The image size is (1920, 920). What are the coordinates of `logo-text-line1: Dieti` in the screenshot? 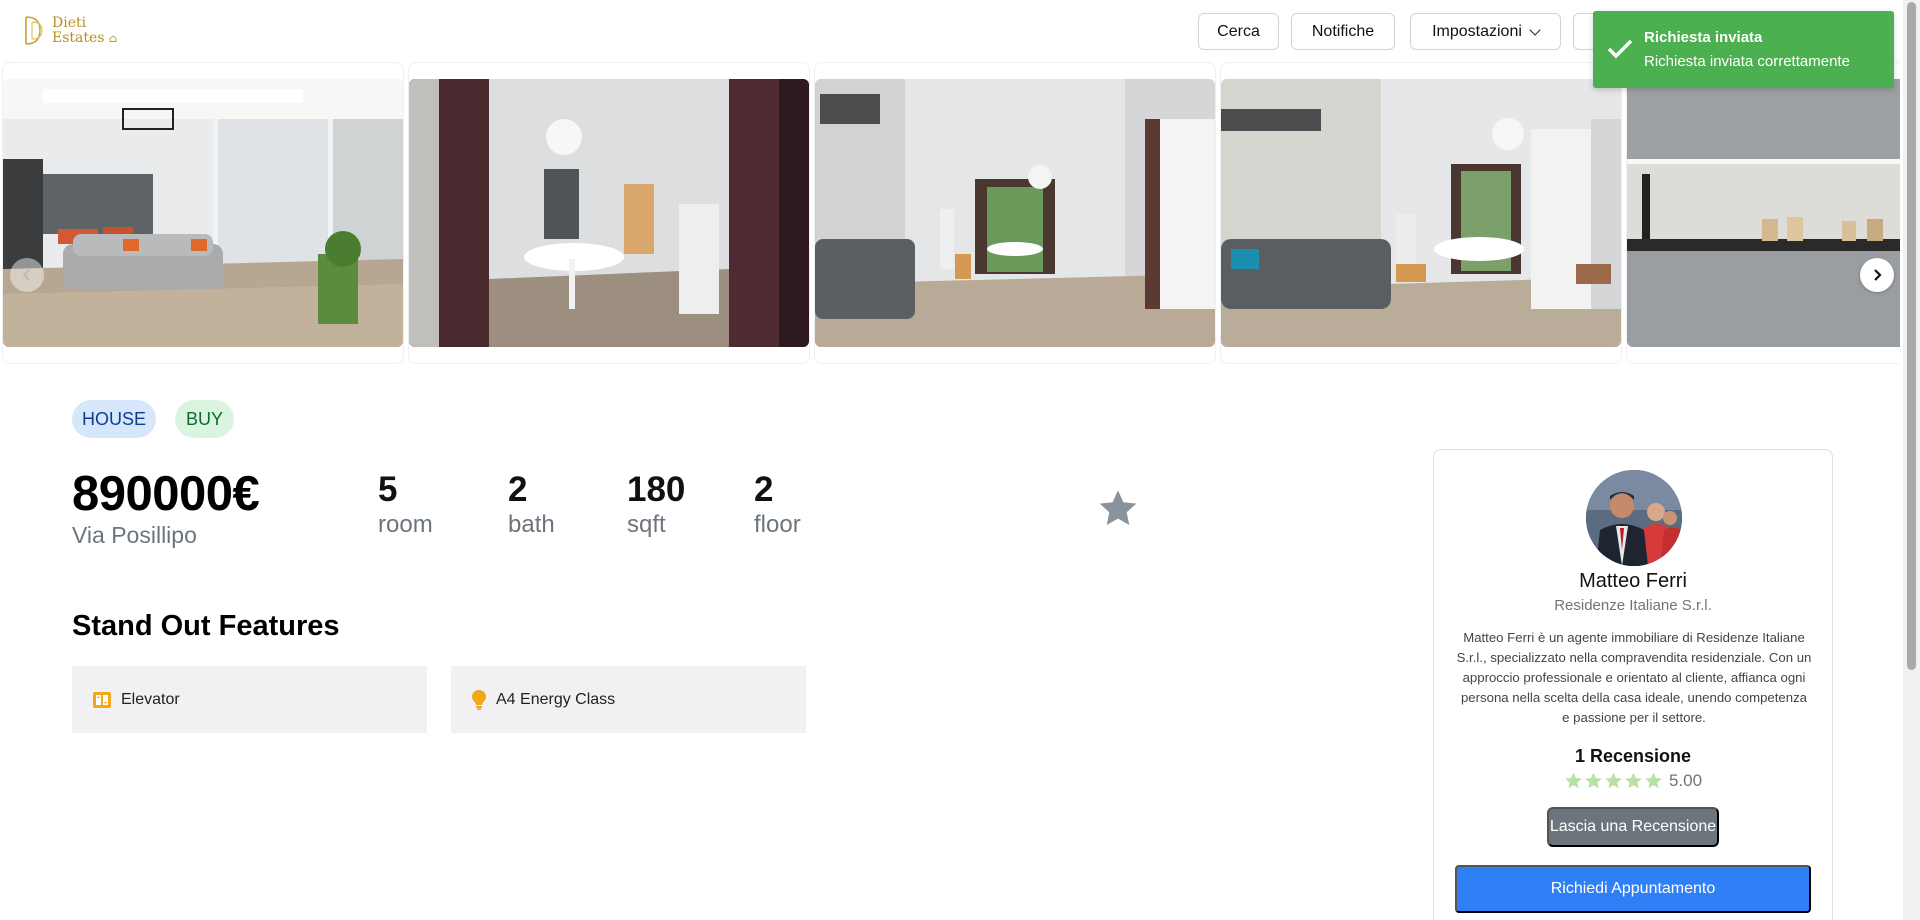 It's located at (69, 23).